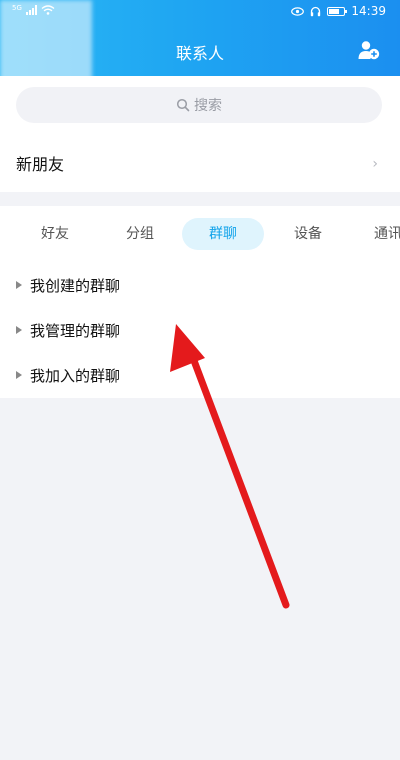 Image resolution: width=400 pixels, height=760 pixels. I want to click on signal-icon, so click(31, 10).